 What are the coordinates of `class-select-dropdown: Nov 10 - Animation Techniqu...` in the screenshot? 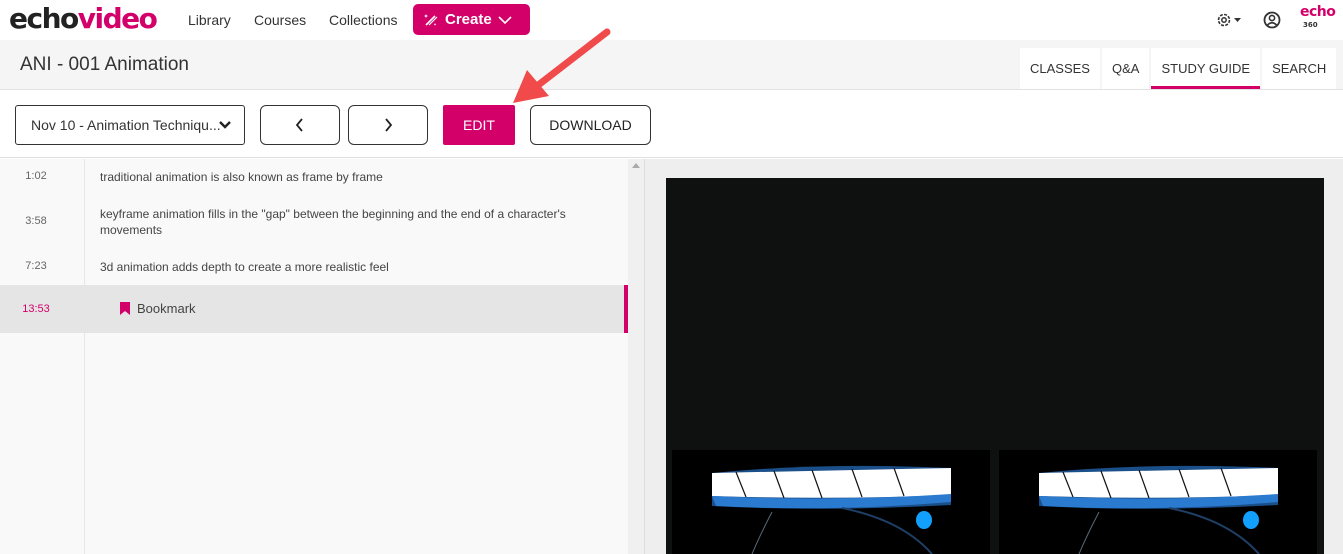 It's located at (130, 125).